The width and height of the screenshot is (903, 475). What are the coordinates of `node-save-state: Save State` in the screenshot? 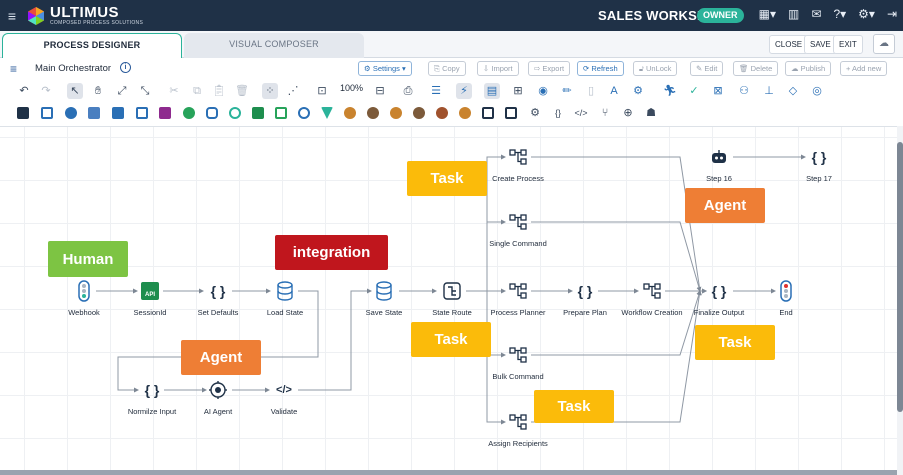 It's located at (384, 298).